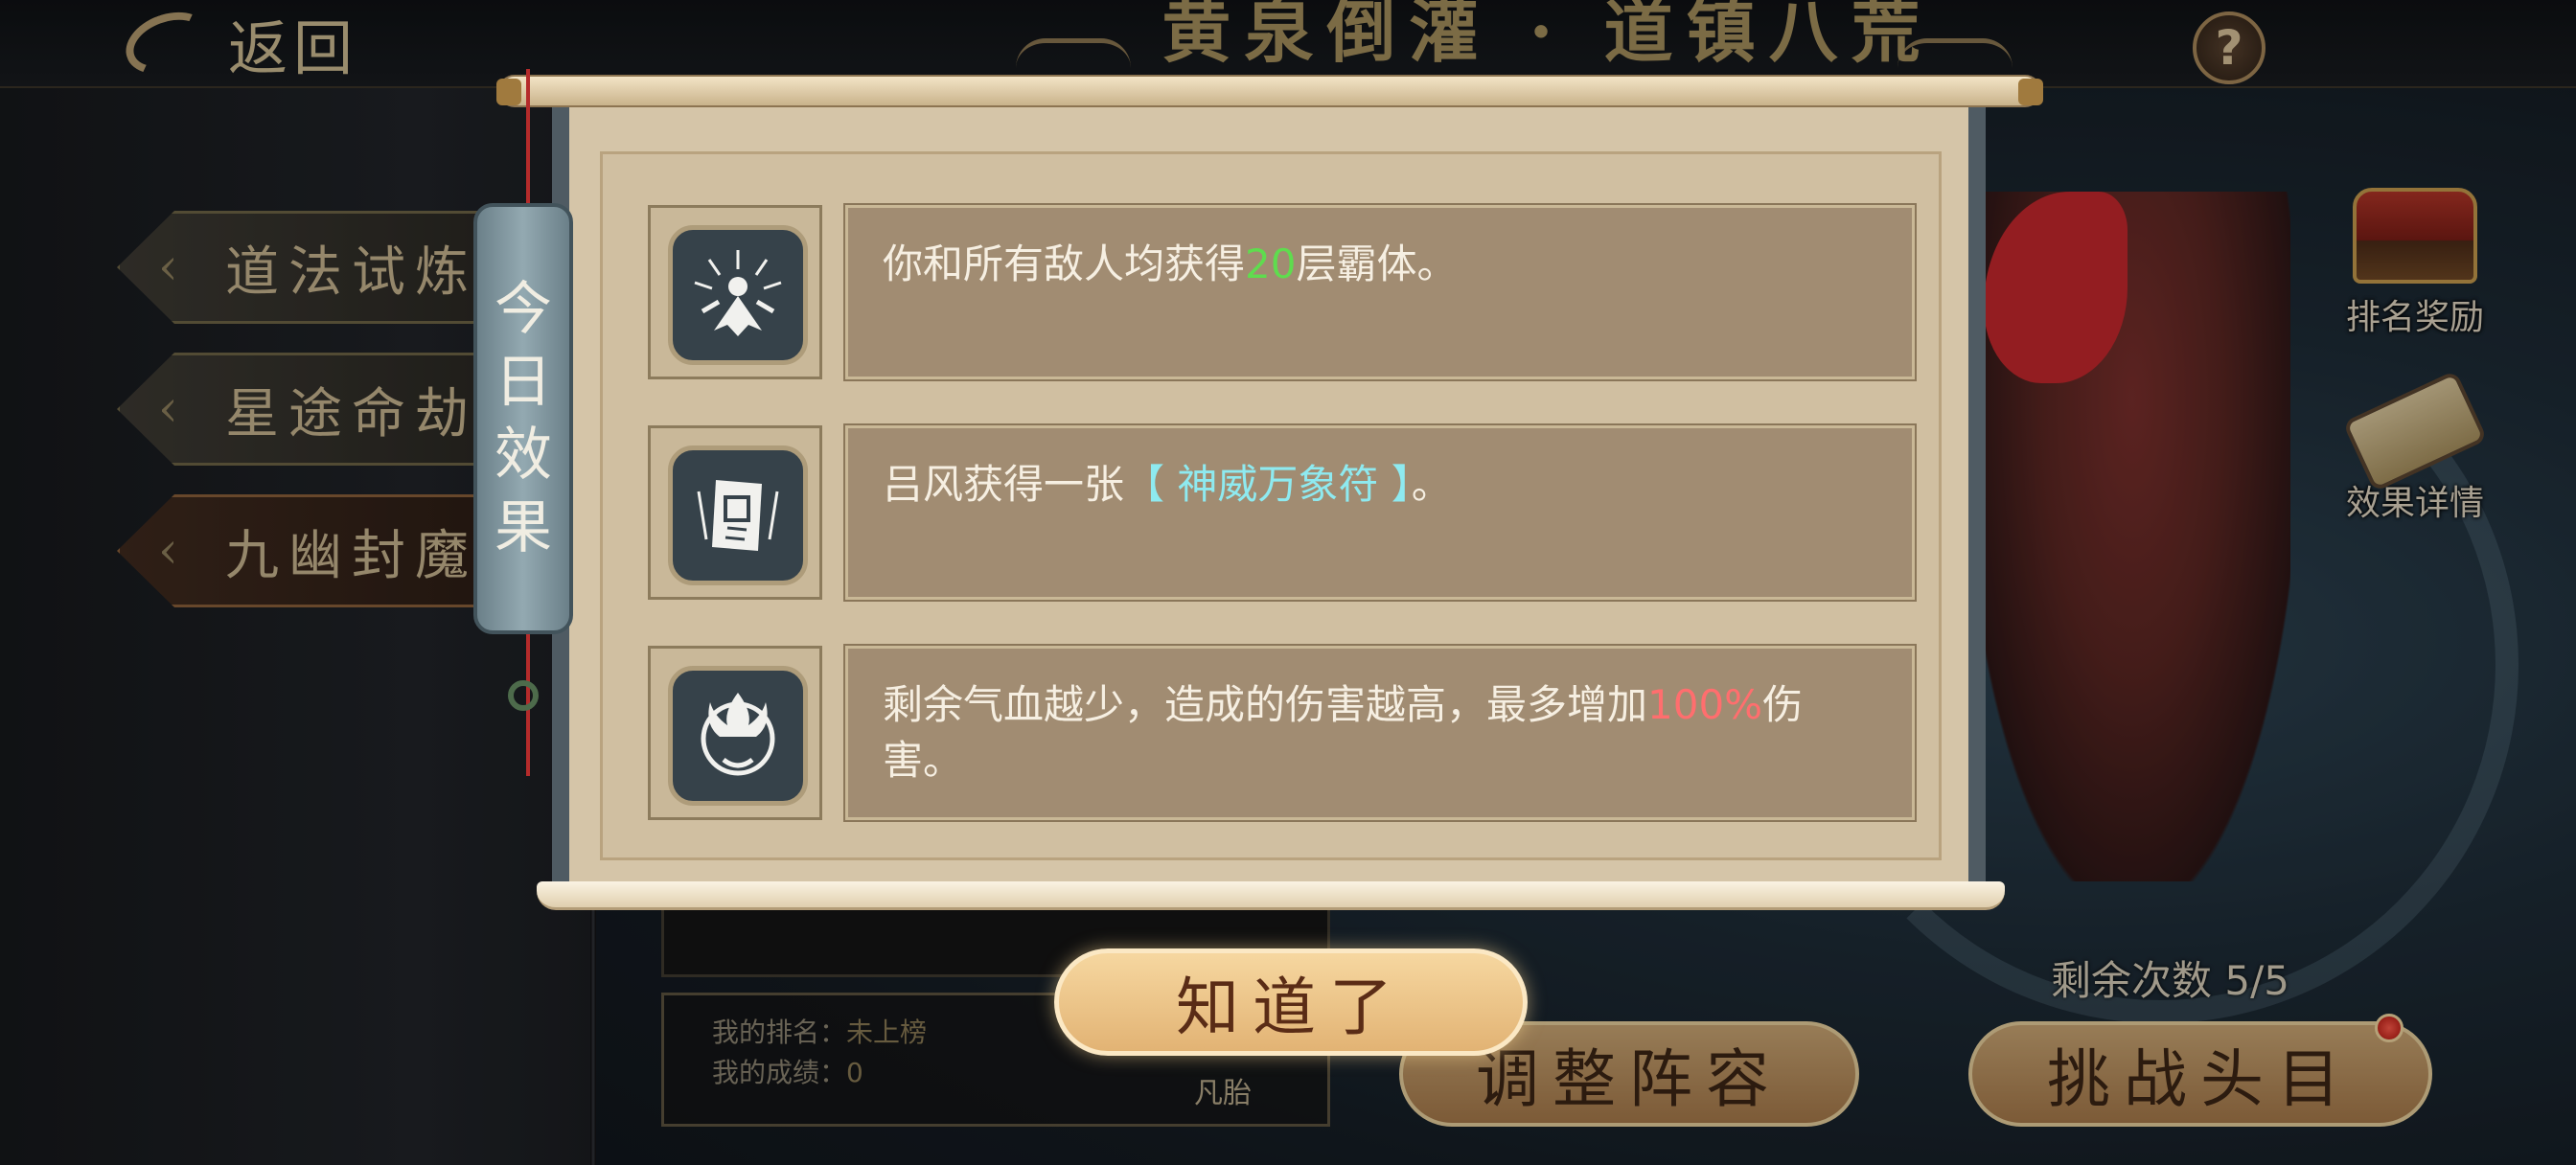  Describe the element at coordinates (523, 382) in the screenshot. I see `tab-char: 日` at that location.